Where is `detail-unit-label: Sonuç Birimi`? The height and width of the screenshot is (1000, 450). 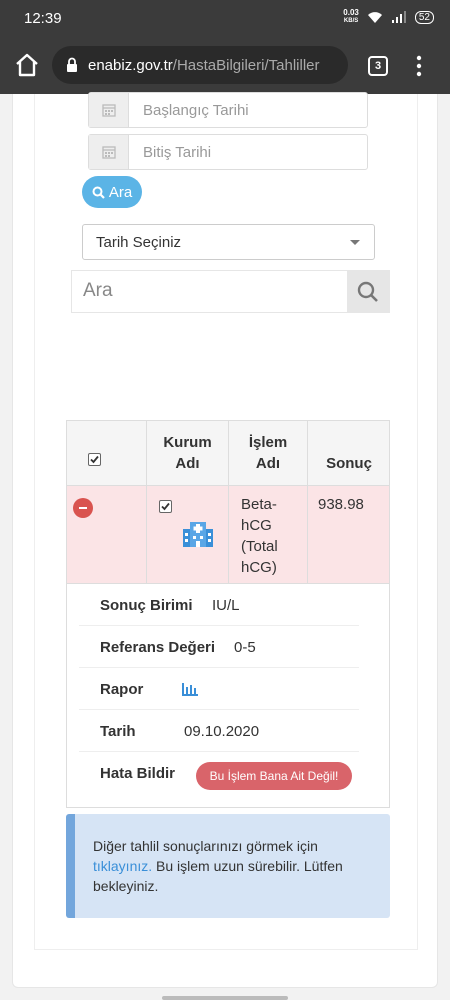
detail-unit-label: Sonuç Birimi is located at coordinates (146, 605).